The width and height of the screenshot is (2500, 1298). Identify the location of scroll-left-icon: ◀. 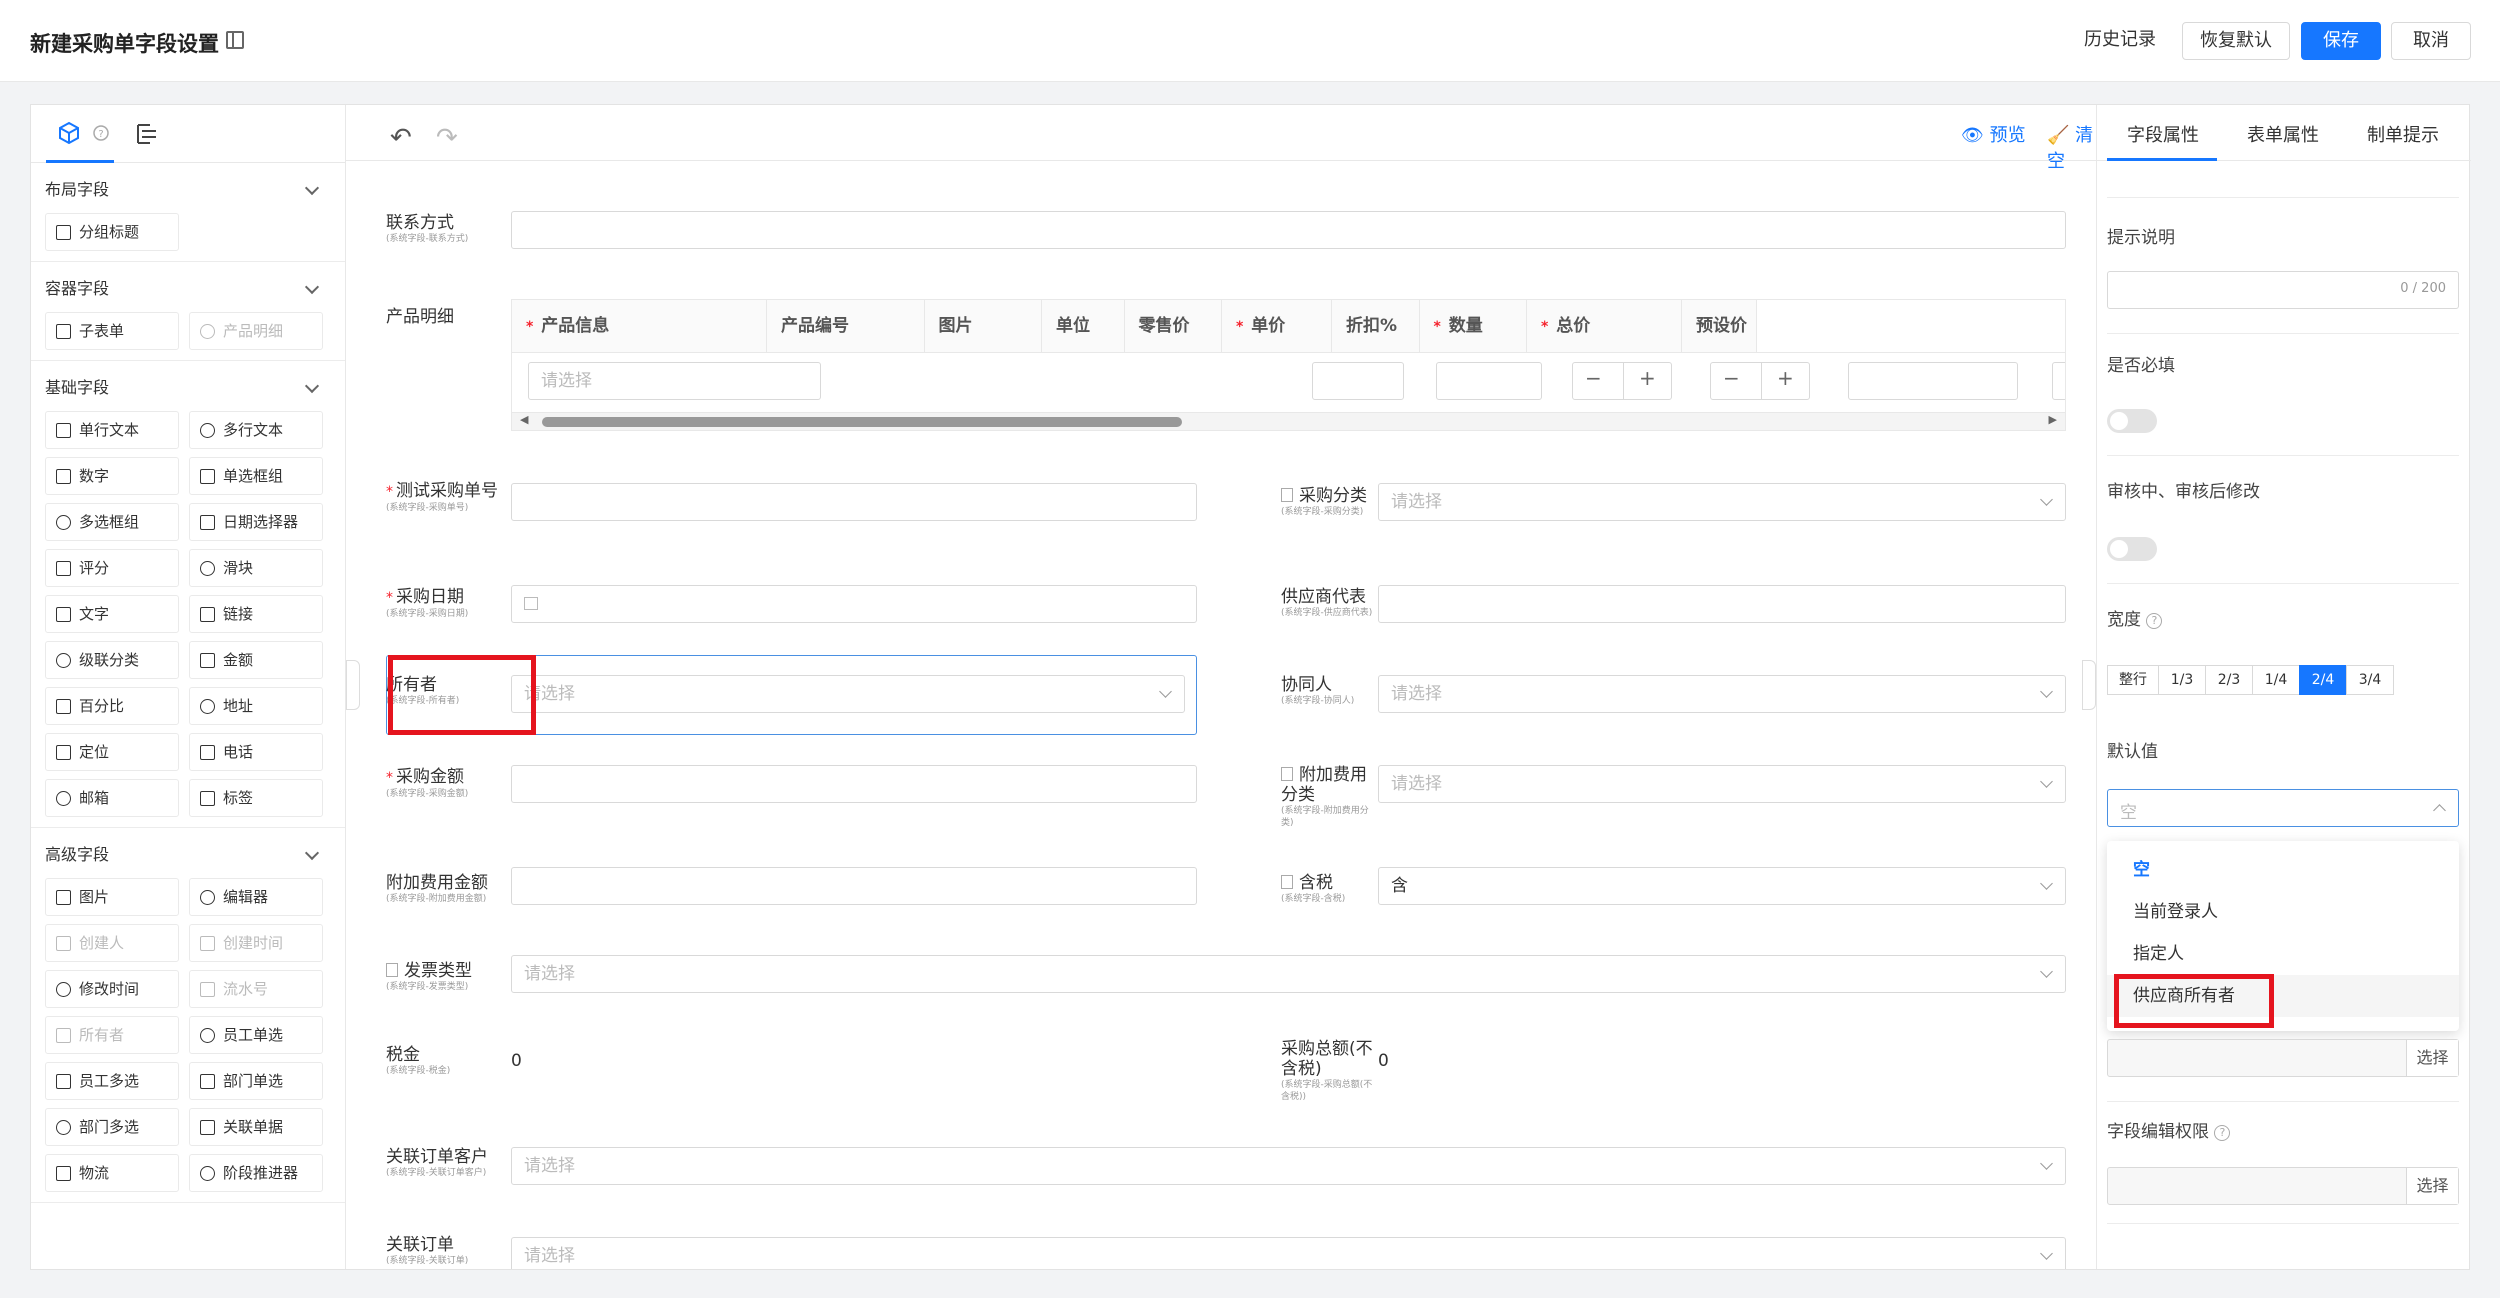
(524, 419).